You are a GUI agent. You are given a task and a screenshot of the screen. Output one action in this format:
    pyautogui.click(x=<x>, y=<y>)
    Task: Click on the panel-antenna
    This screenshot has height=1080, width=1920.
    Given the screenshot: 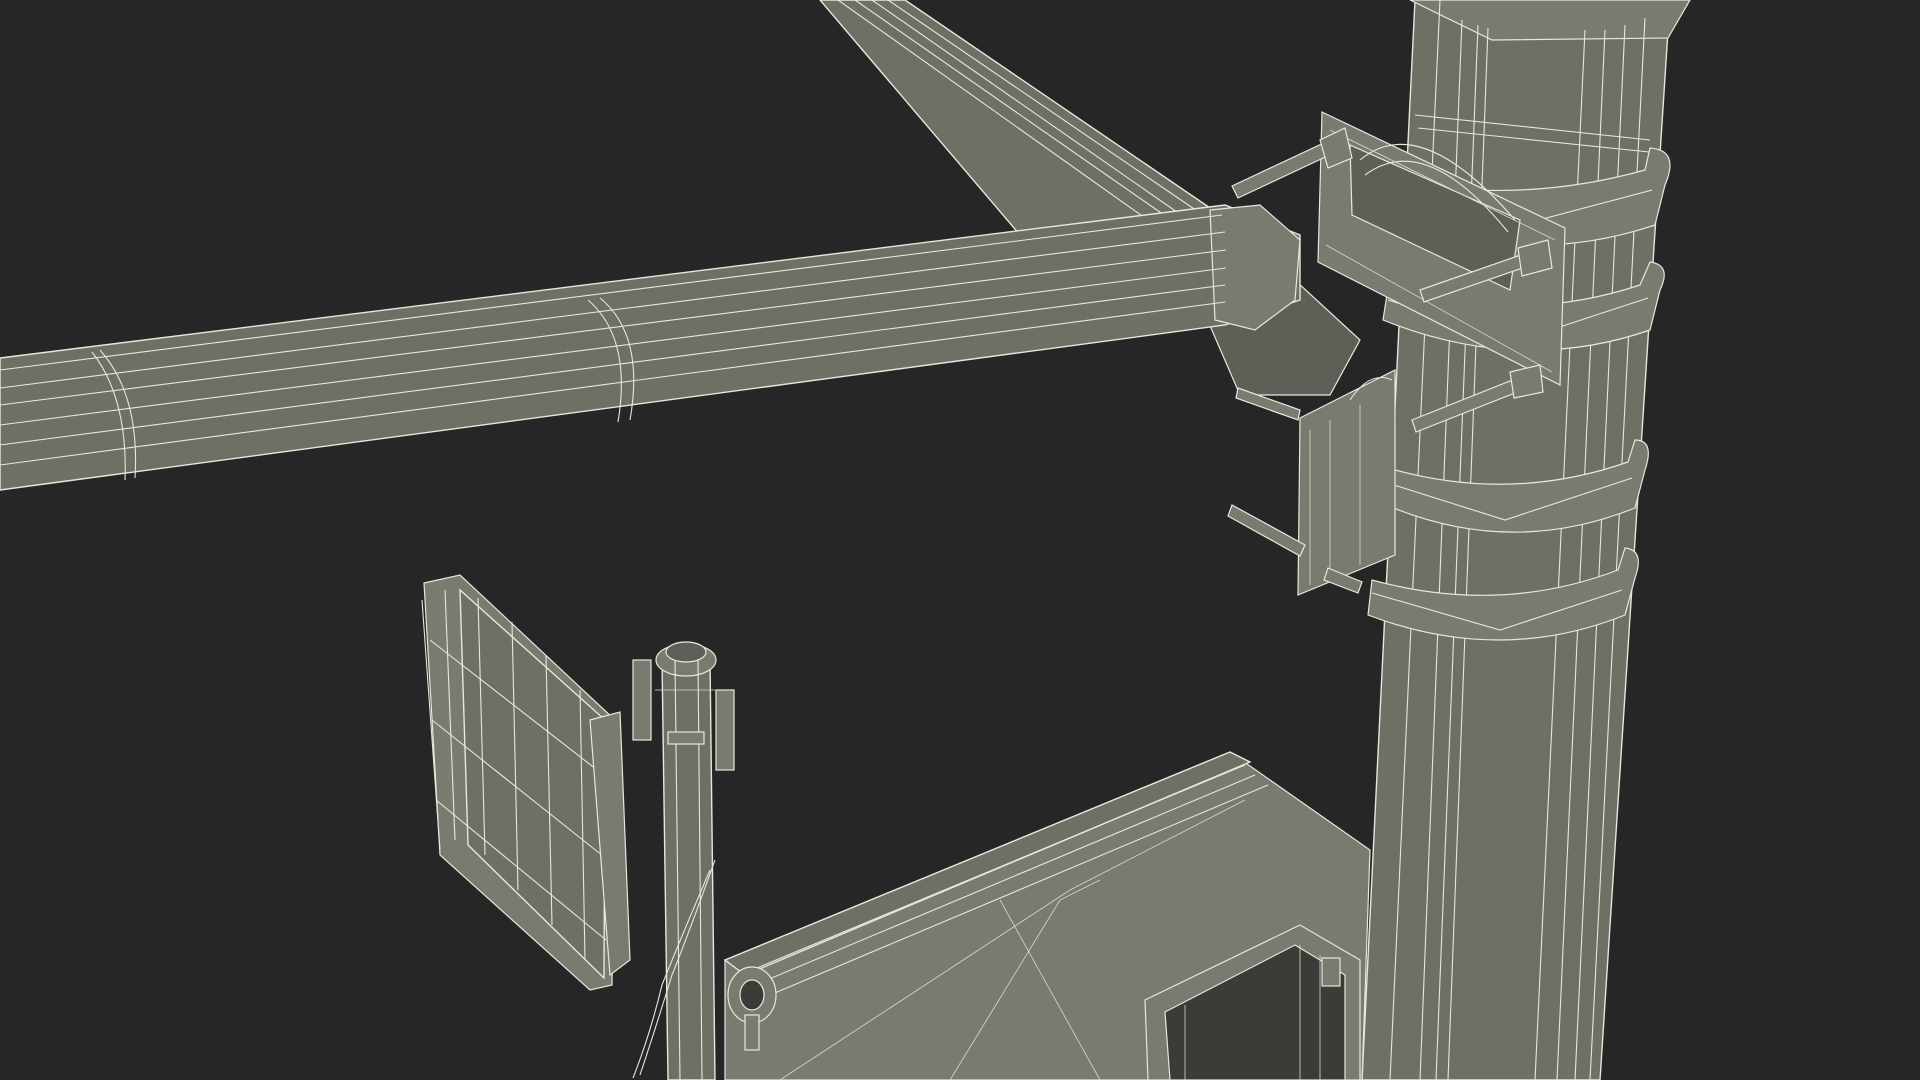 What is the action you would take?
    pyautogui.click(x=526, y=782)
    